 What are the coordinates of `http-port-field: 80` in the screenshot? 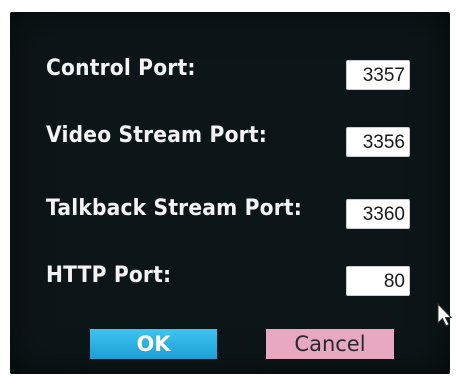 It's located at (378, 281).